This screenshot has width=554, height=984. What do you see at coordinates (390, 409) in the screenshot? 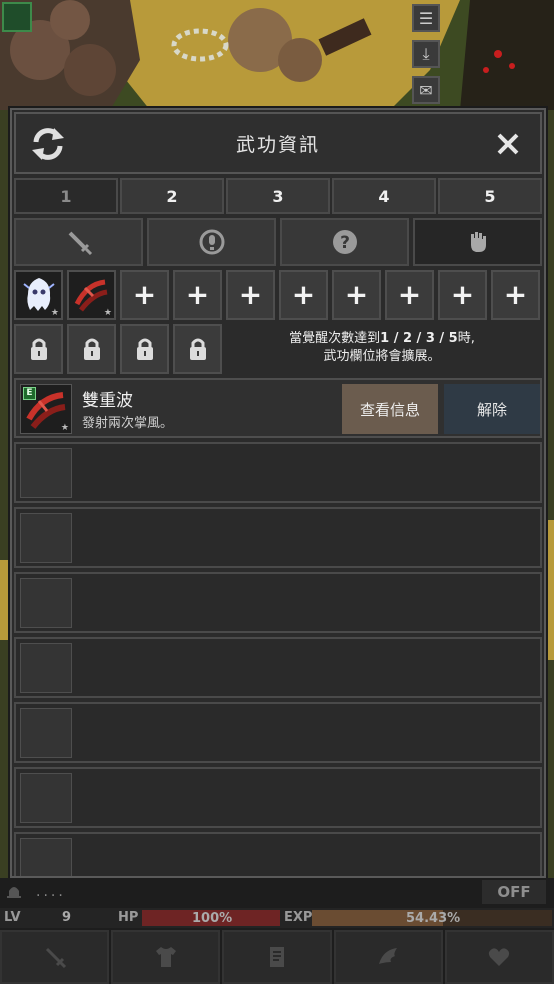
I see `view-info-button: 查看信息` at bounding box center [390, 409].